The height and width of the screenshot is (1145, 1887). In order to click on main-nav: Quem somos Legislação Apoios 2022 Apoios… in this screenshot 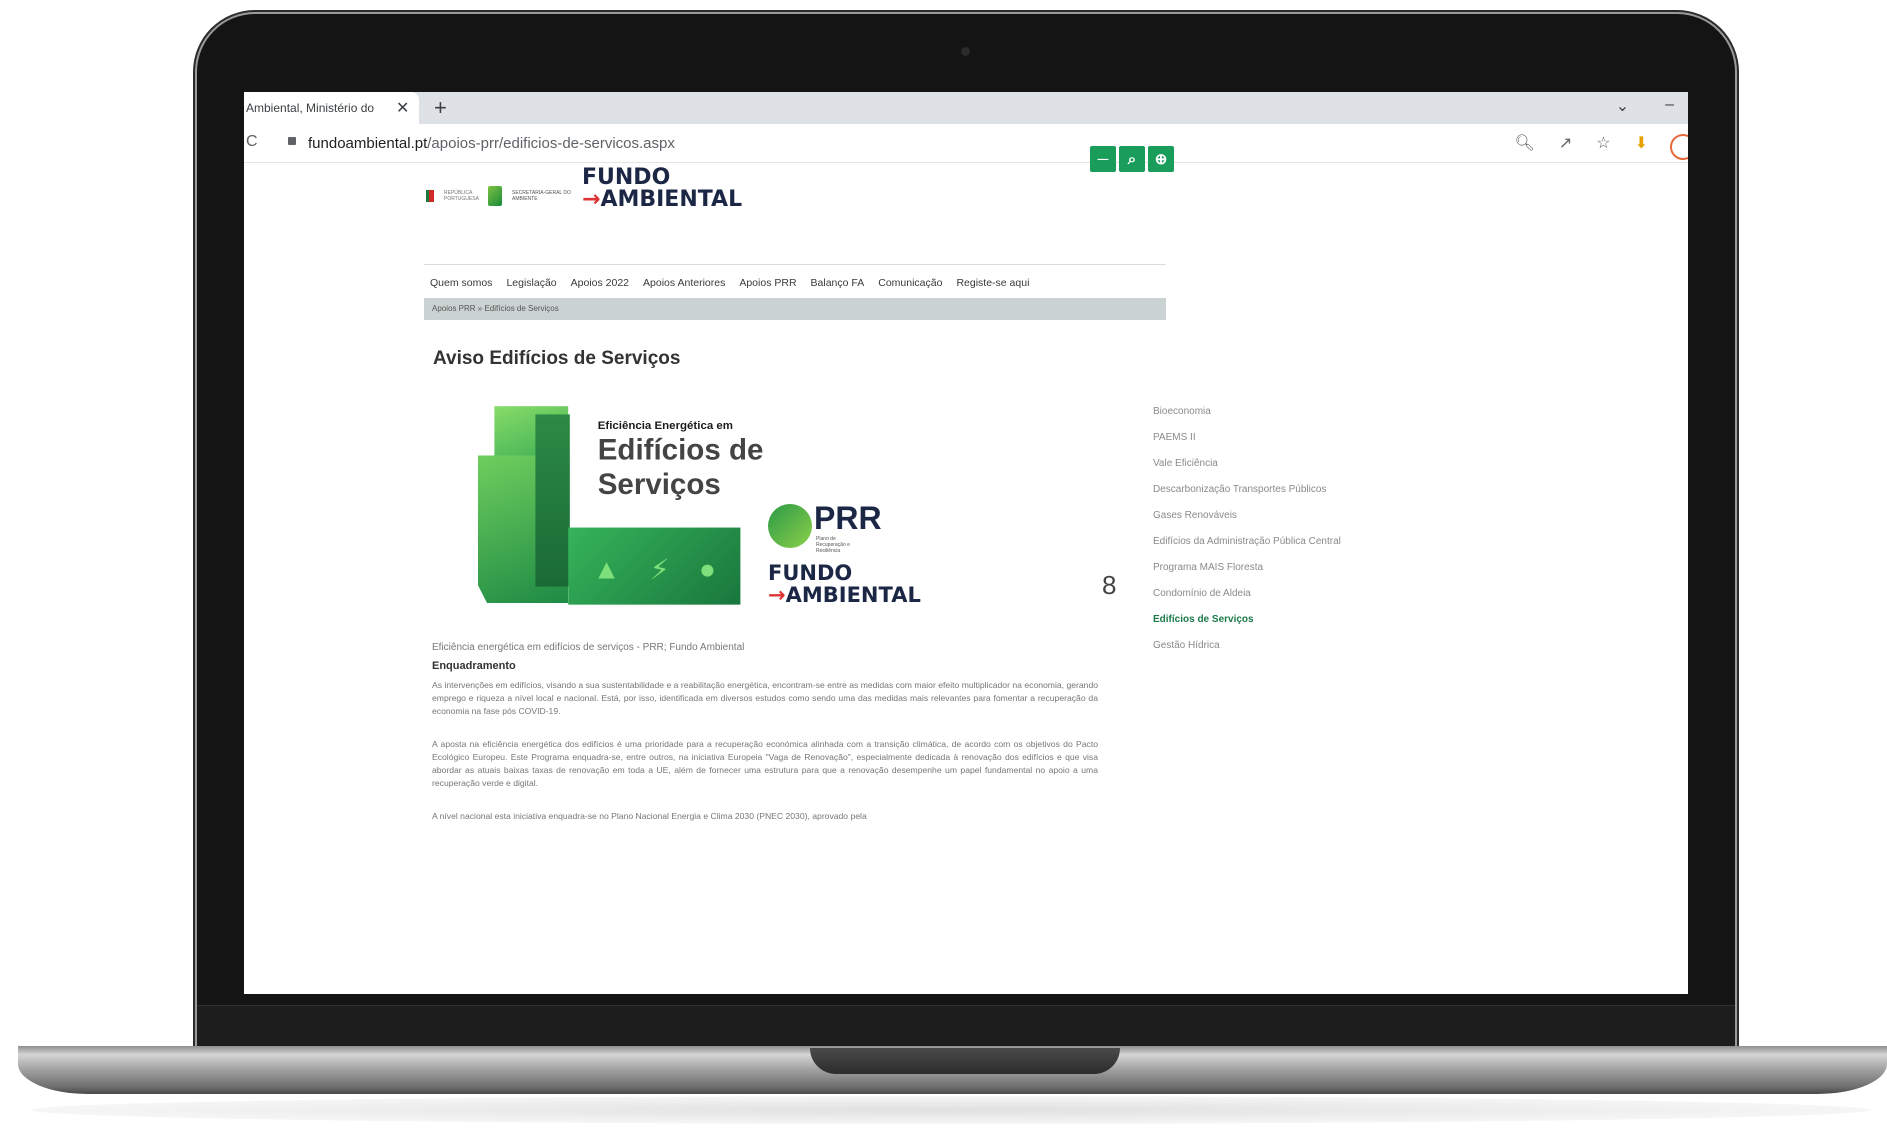, I will do `click(729, 283)`.